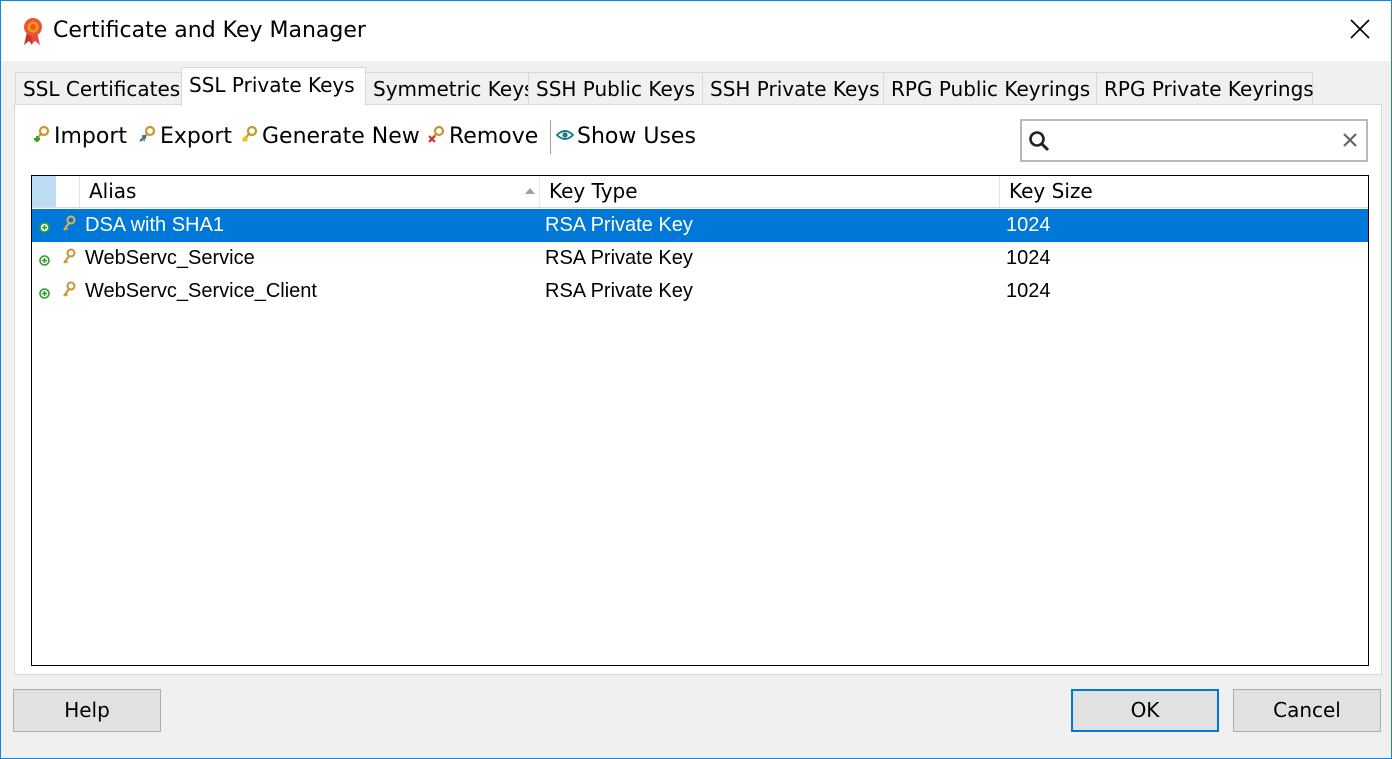 This screenshot has width=1392, height=759. Describe the element at coordinates (494, 136) in the screenshot. I see `remove-label: Remove` at that location.